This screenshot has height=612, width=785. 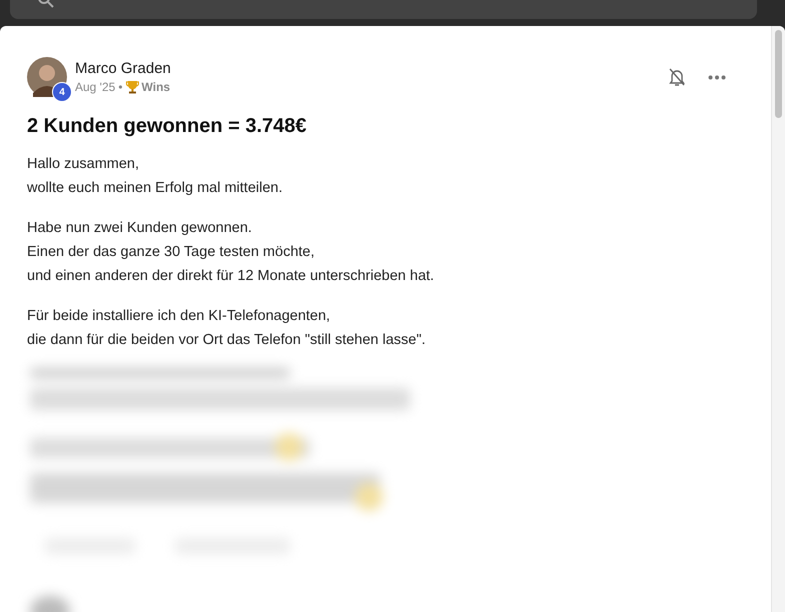 What do you see at coordinates (132, 87) in the screenshot?
I see `trophy-icon` at bounding box center [132, 87].